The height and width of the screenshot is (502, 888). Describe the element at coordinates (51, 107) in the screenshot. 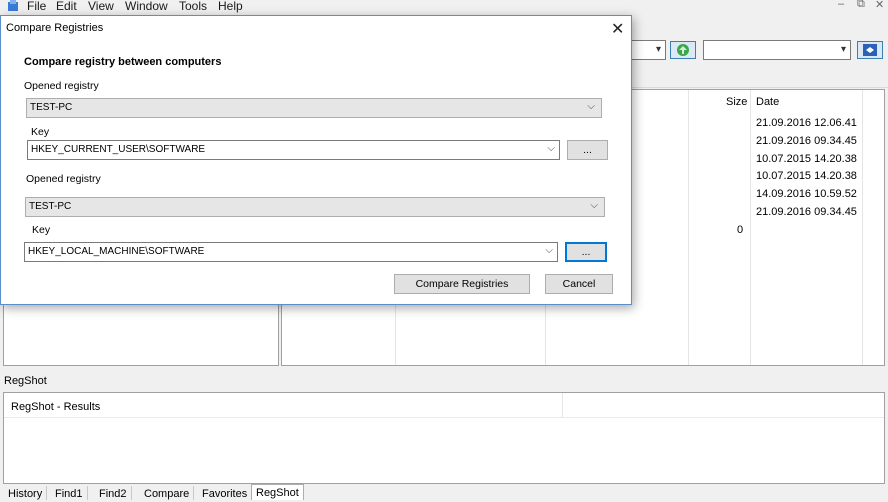

I see `first-computer-value: TEST-PC` at that location.